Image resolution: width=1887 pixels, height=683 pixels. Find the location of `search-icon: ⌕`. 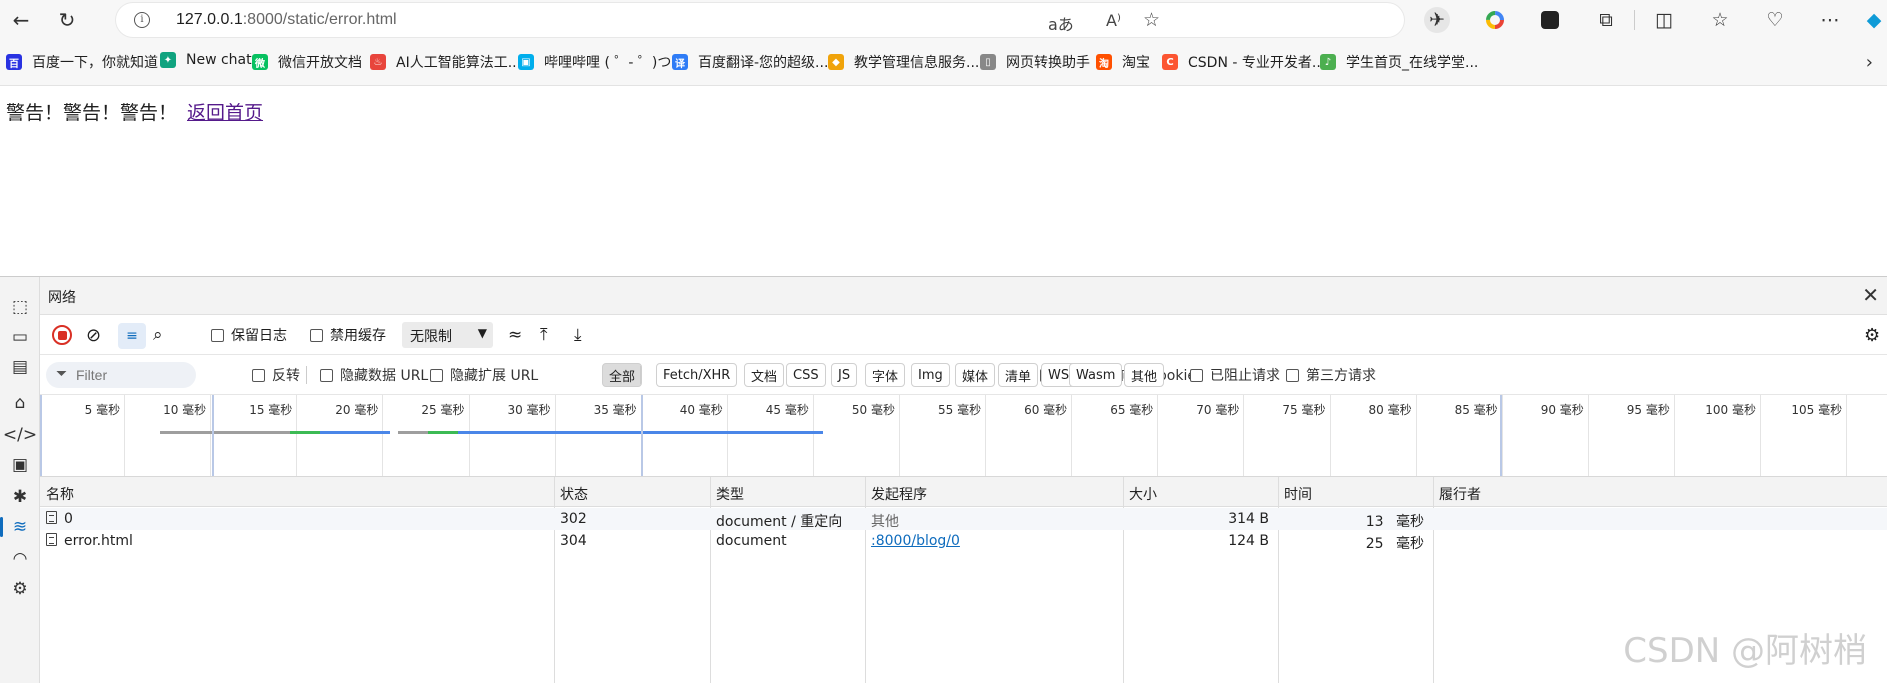

search-icon: ⌕ is located at coordinates (158, 335).